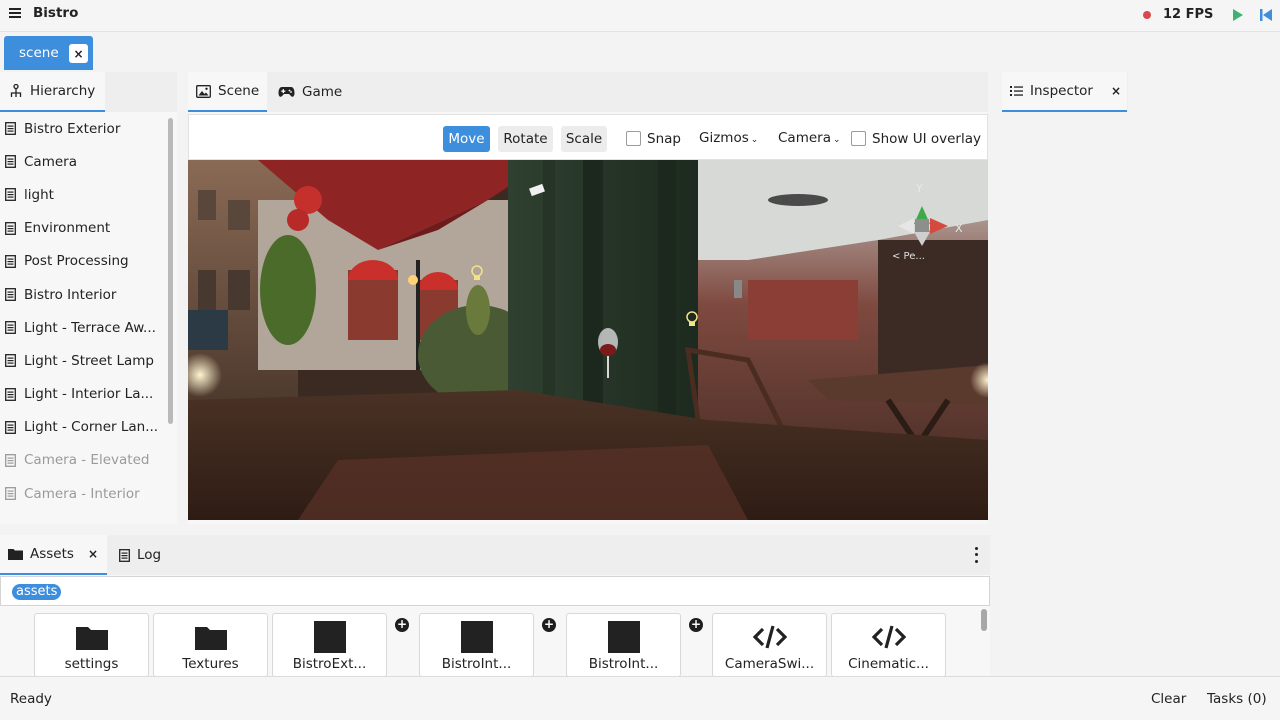 The height and width of the screenshot is (720, 1280). I want to click on status-bar: Ready Clear Tasks (0), so click(640, 698).